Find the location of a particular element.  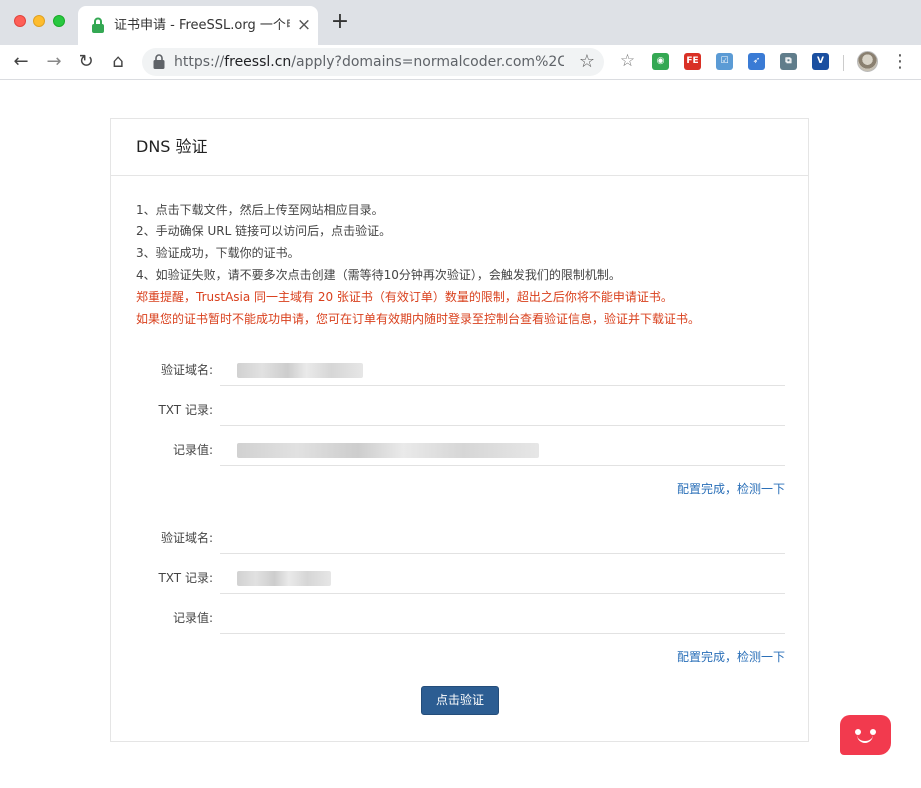

chat-widget-icon is located at coordinates (865, 735).